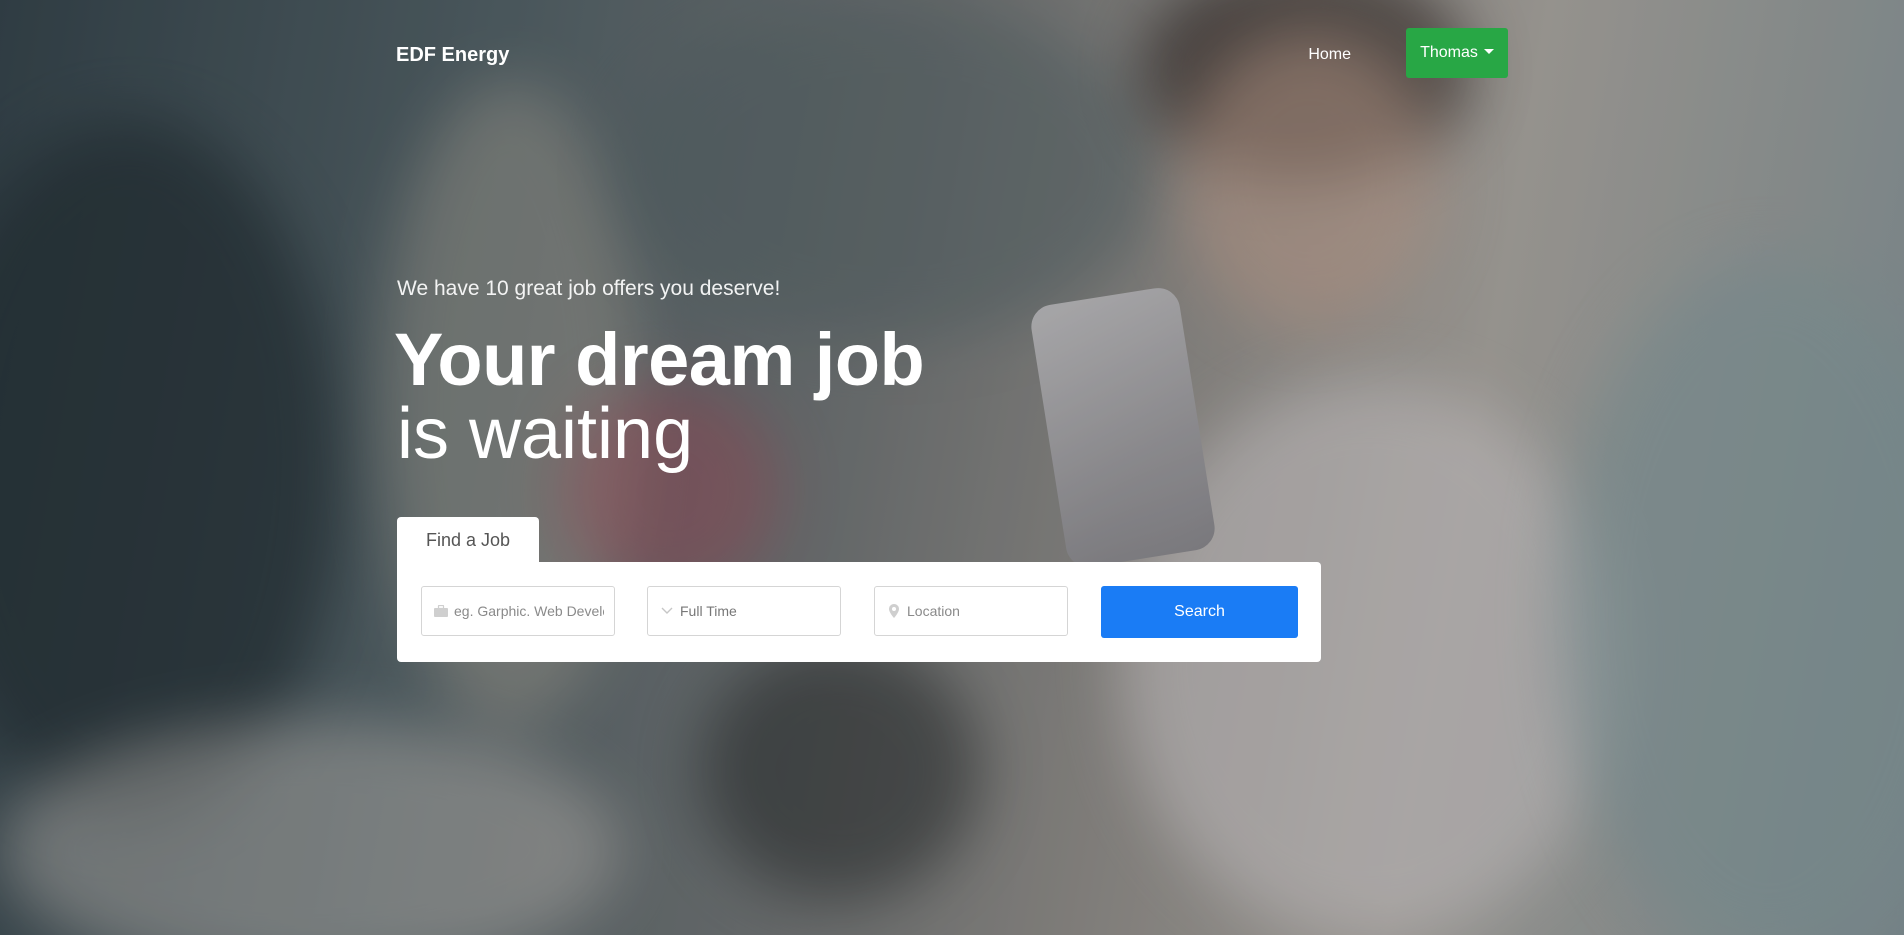 This screenshot has width=1904, height=935. Describe the element at coordinates (667, 611) in the screenshot. I see `chevron-down-icon` at that location.